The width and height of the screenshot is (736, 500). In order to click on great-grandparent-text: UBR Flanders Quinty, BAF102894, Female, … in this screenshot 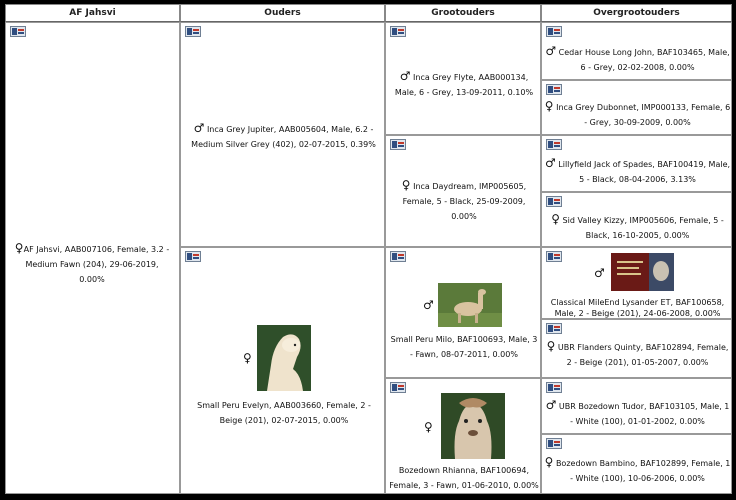, I will do `click(643, 355)`.